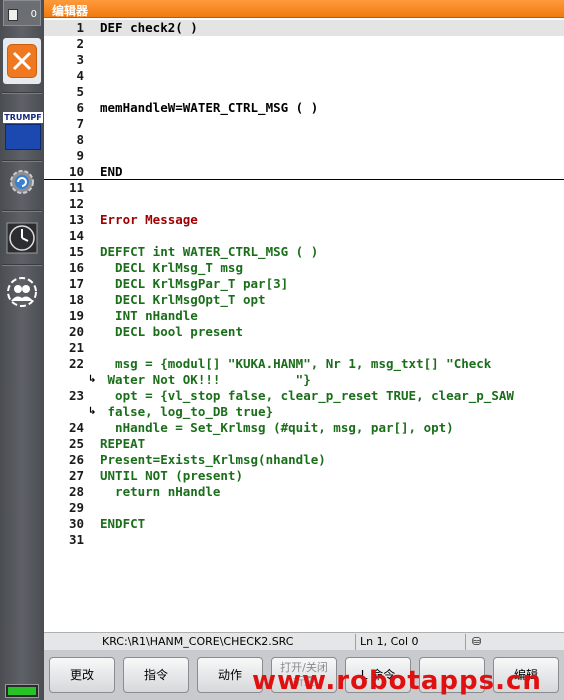 The height and width of the screenshot is (700, 564). I want to click on line-text: INT nHandle, so click(149, 315).